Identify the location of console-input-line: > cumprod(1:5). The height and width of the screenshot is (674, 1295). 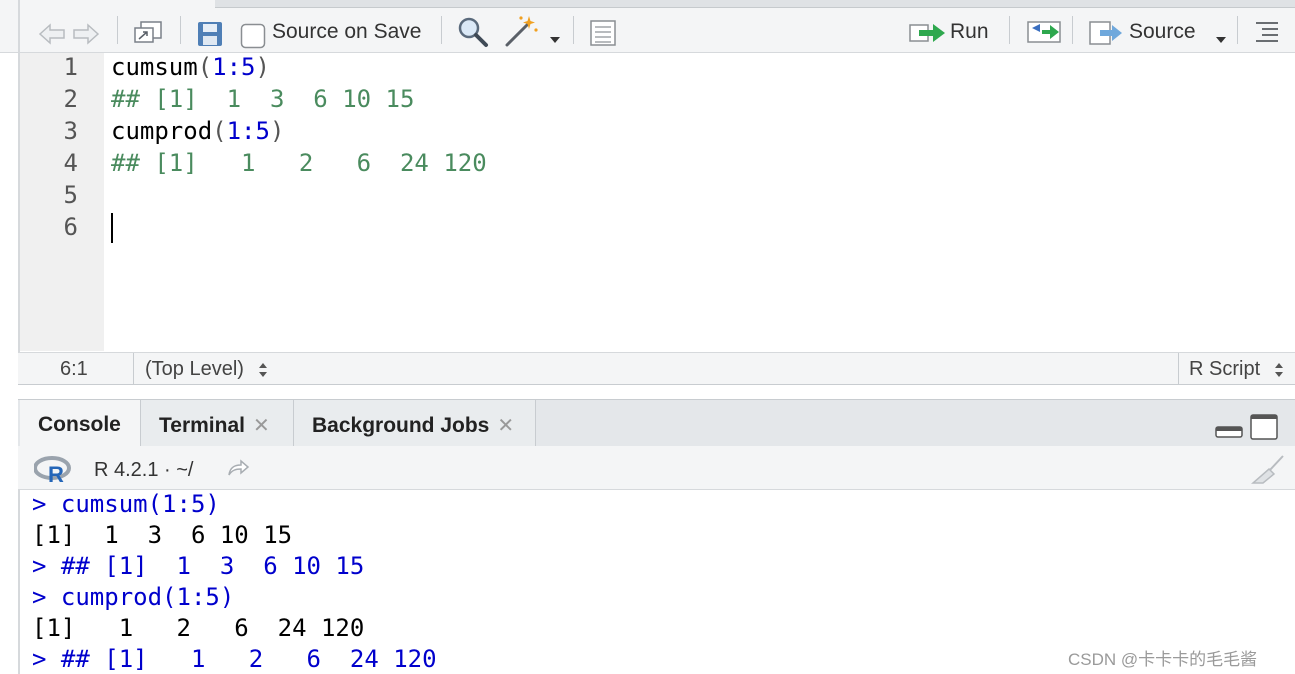
(133, 597).